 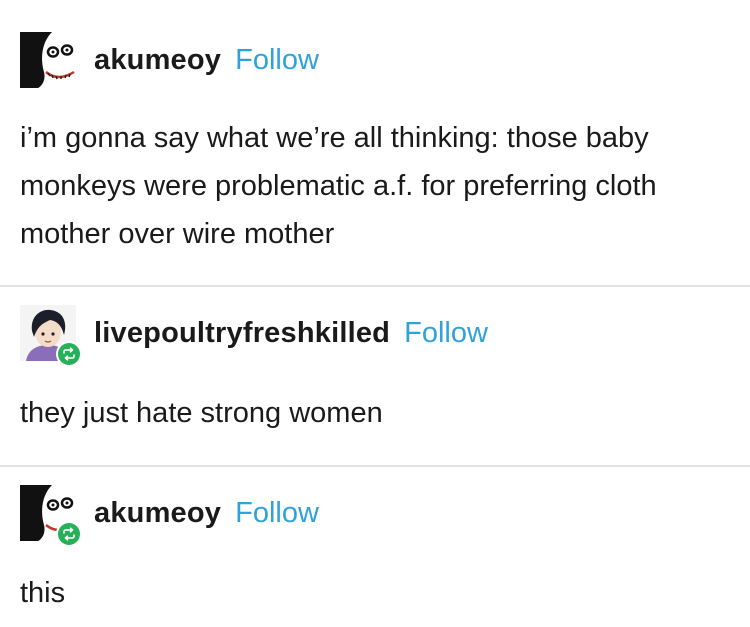 What do you see at coordinates (43, 593) in the screenshot?
I see `post-text: this` at bounding box center [43, 593].